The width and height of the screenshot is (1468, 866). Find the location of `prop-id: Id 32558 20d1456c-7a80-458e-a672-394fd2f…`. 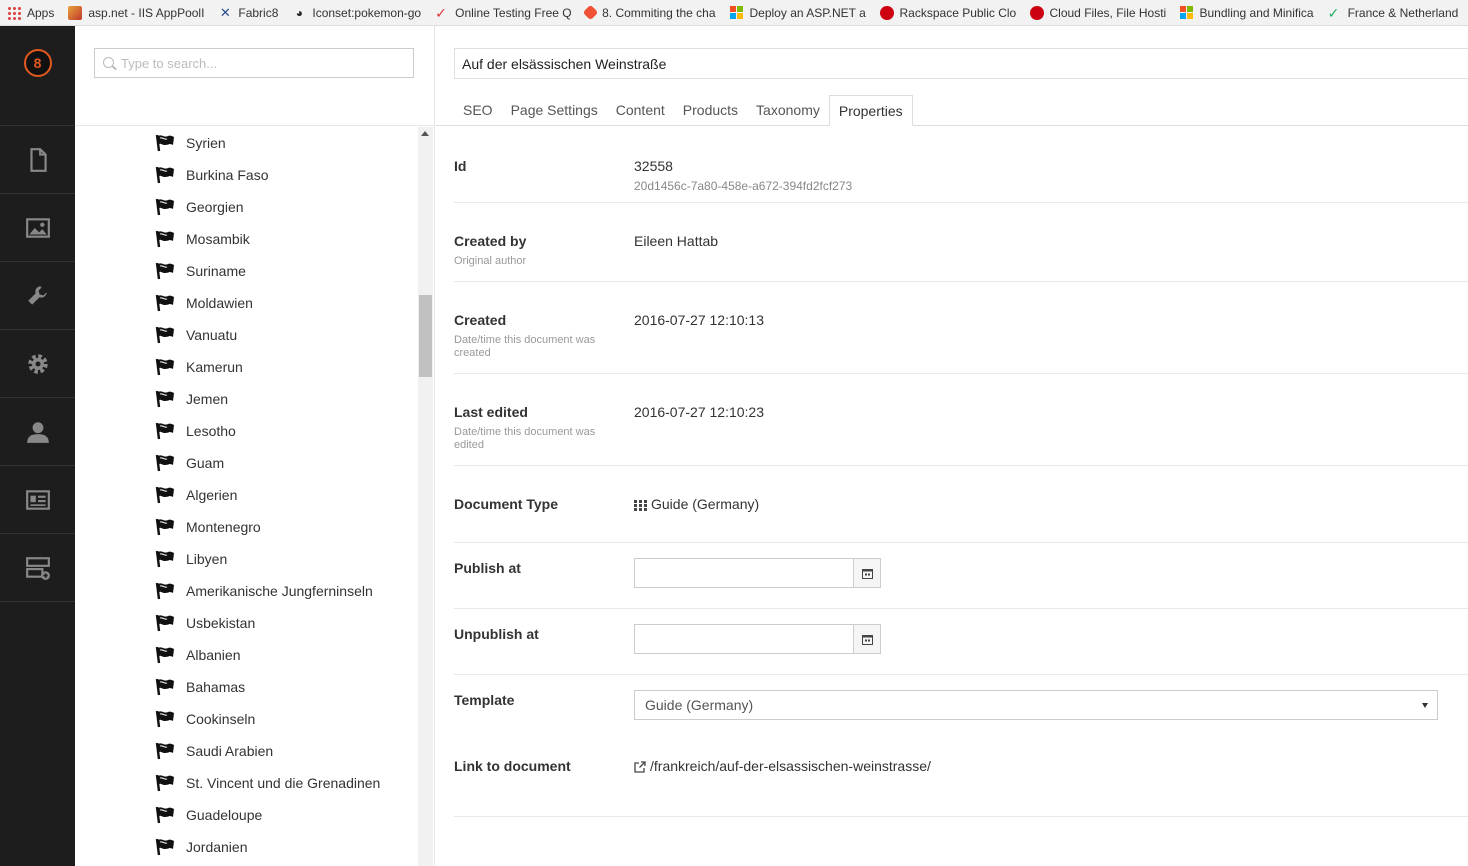

prop-id: Id 32558 20d1456c-7a80-458e-a672-394fd2f… is located at coordinates (961, 165).